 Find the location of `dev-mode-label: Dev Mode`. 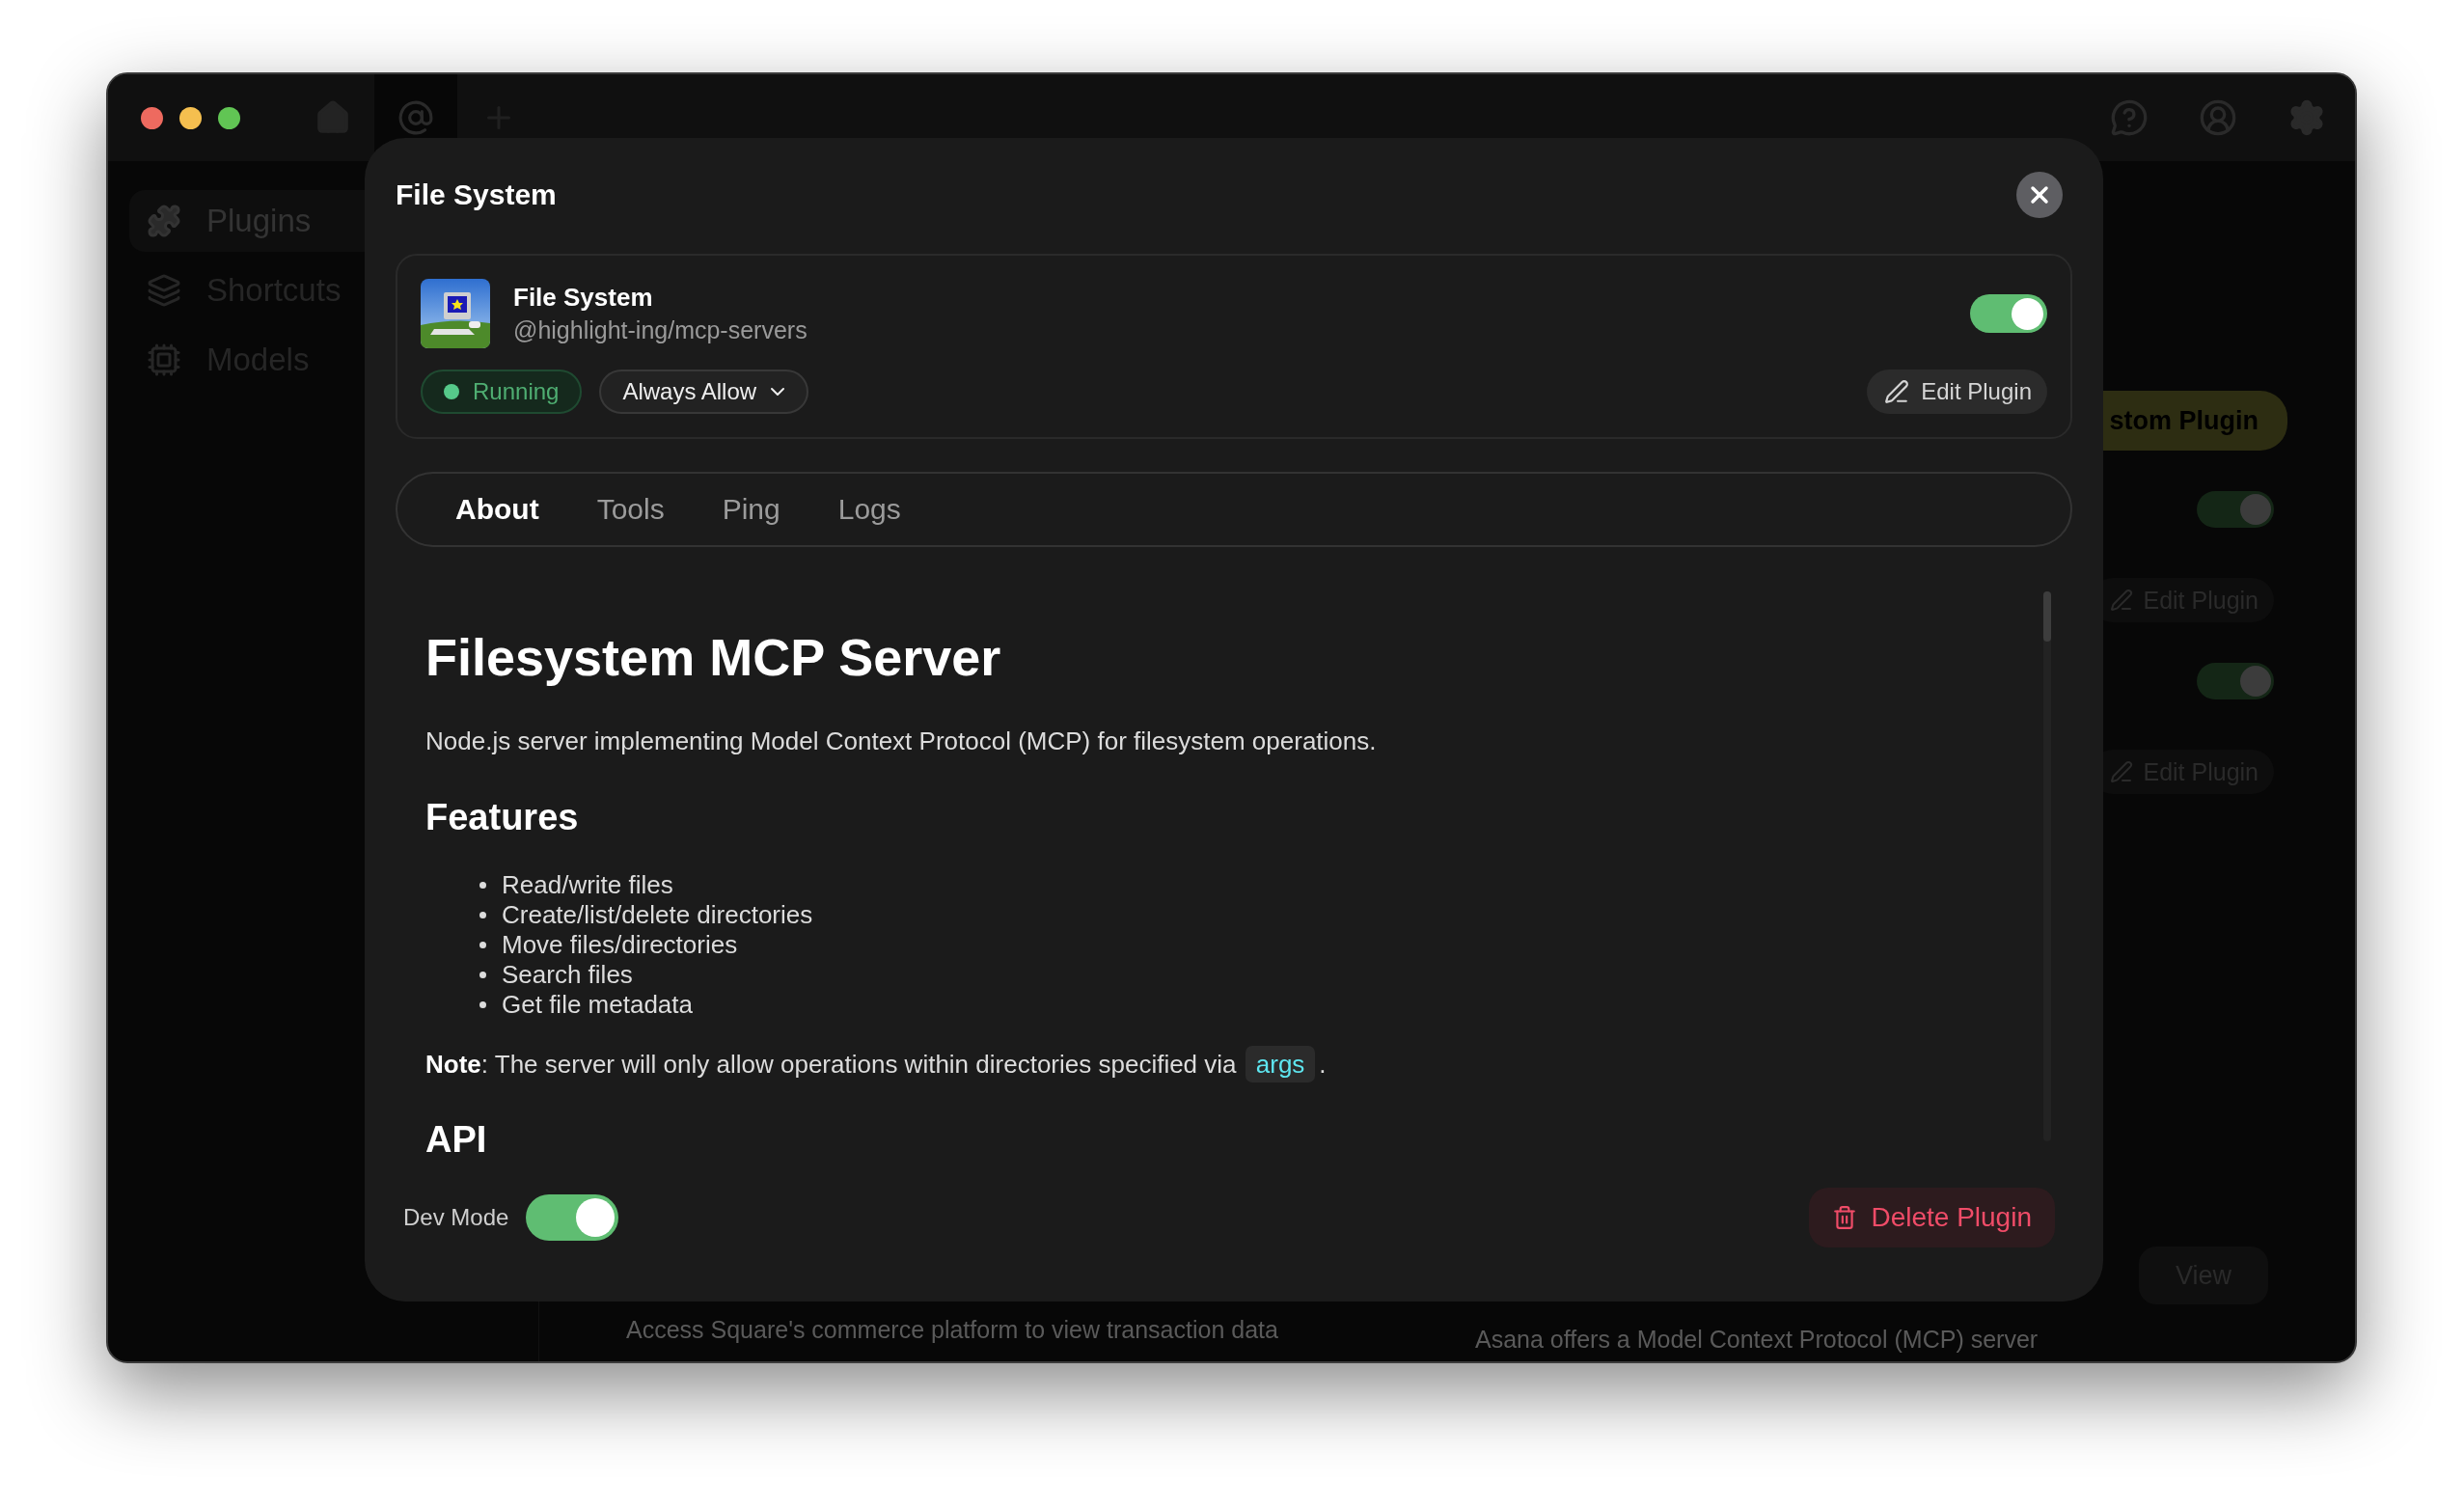

dev-mode-label: Dev Mode is located at coordinates (456, 1217).